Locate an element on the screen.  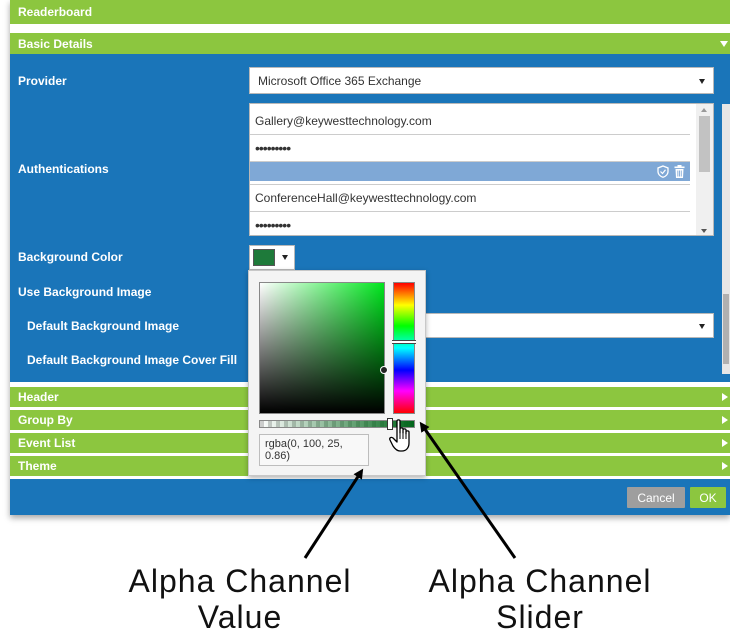
alpha-value-callout-line1: Alpha Channel is located at coordinates (240, 581).